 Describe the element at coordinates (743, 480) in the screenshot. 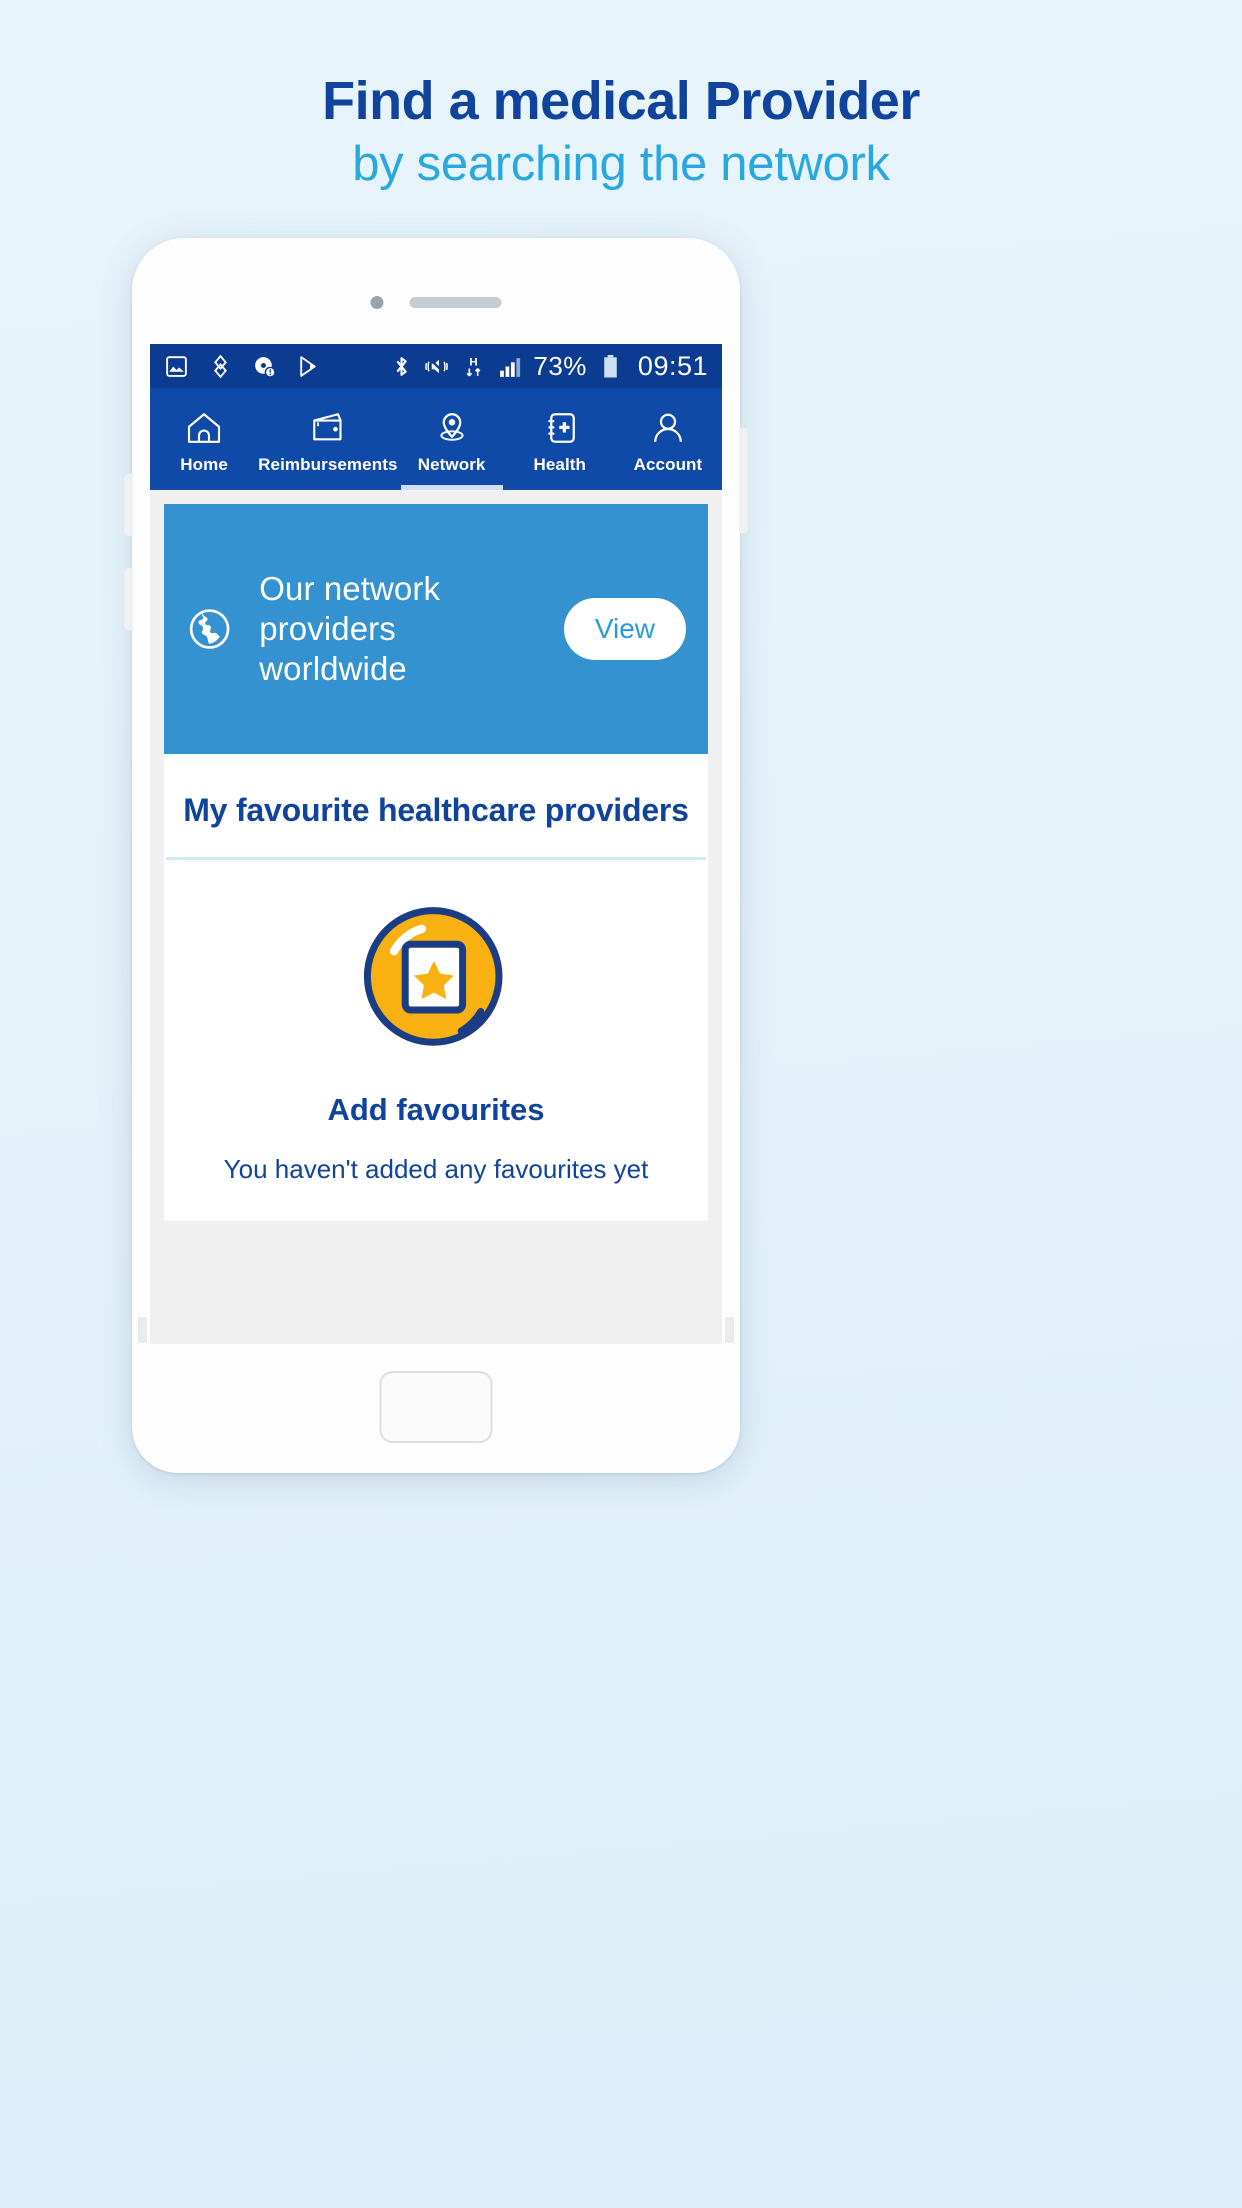

I see `phone-power-button` at that location.